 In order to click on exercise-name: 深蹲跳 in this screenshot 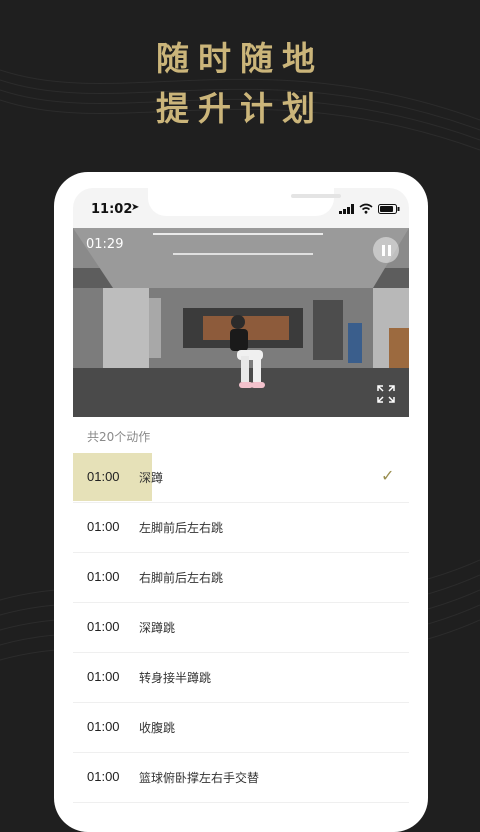, I will do `click(157, 628)`.